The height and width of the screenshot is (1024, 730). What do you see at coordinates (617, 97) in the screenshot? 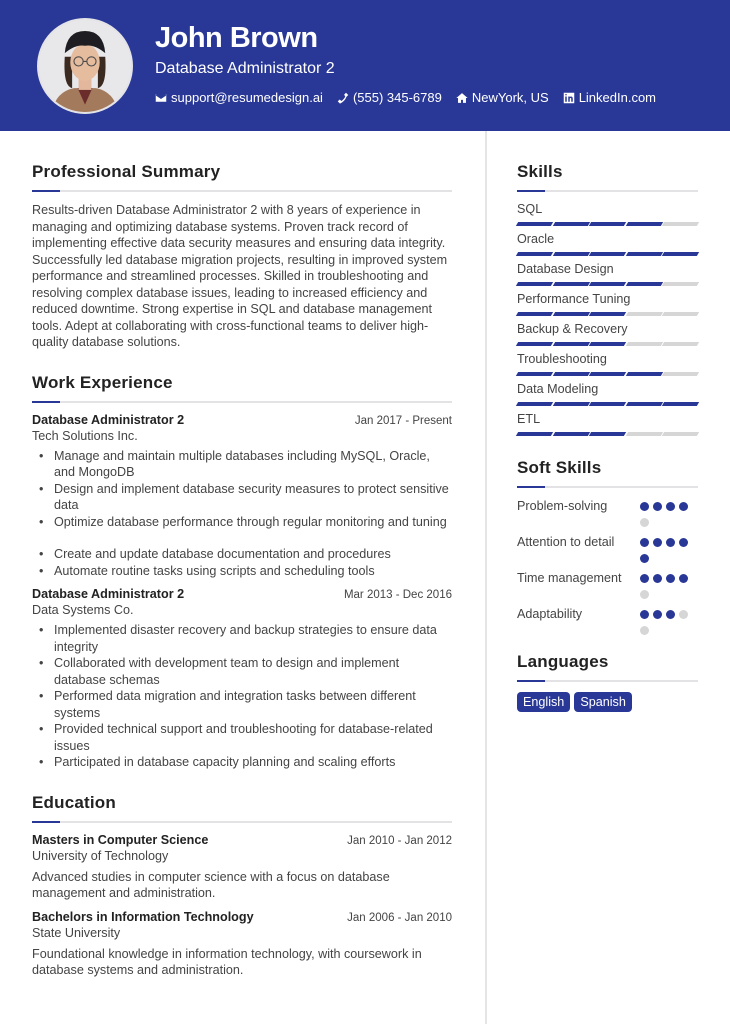
I see `contact-linkedin-text: LinkedIn.com` at bounding box center [617, 97].